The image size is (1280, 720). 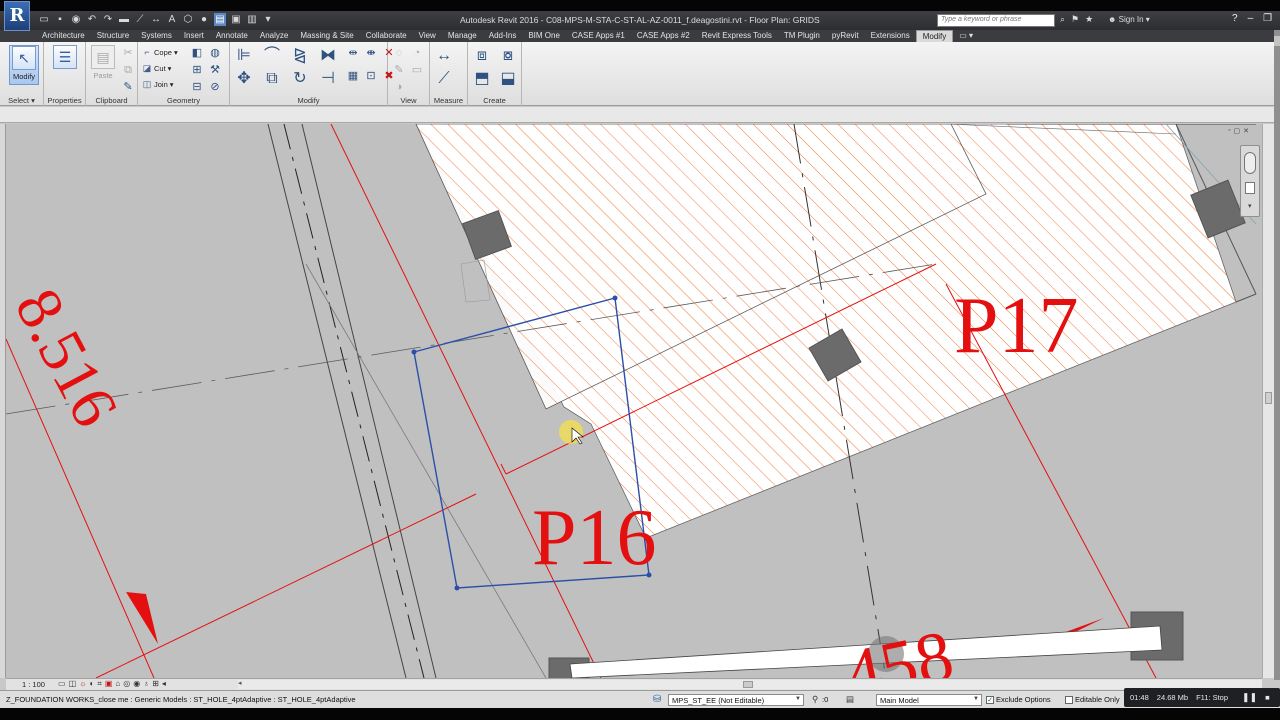 What do you see at coordinates (427, 36) in the screenshot?
I see `tab-view: View` at bounding box center [427, 36].